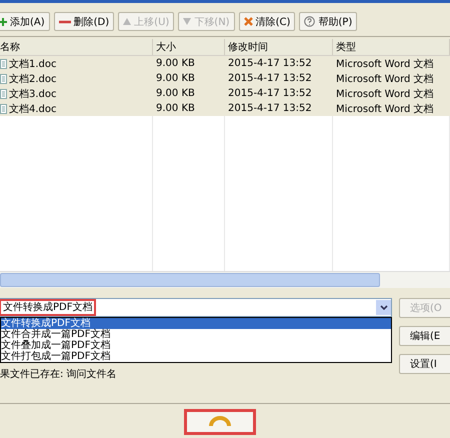 This screenshot has height=438, width=450. Describe the element at coordinates (225, 108) in the screenshot. I see `file-row: 文档4.doc 9.00 KB 2015-4-17 13:52 Microsoft Word 文档` at that location.